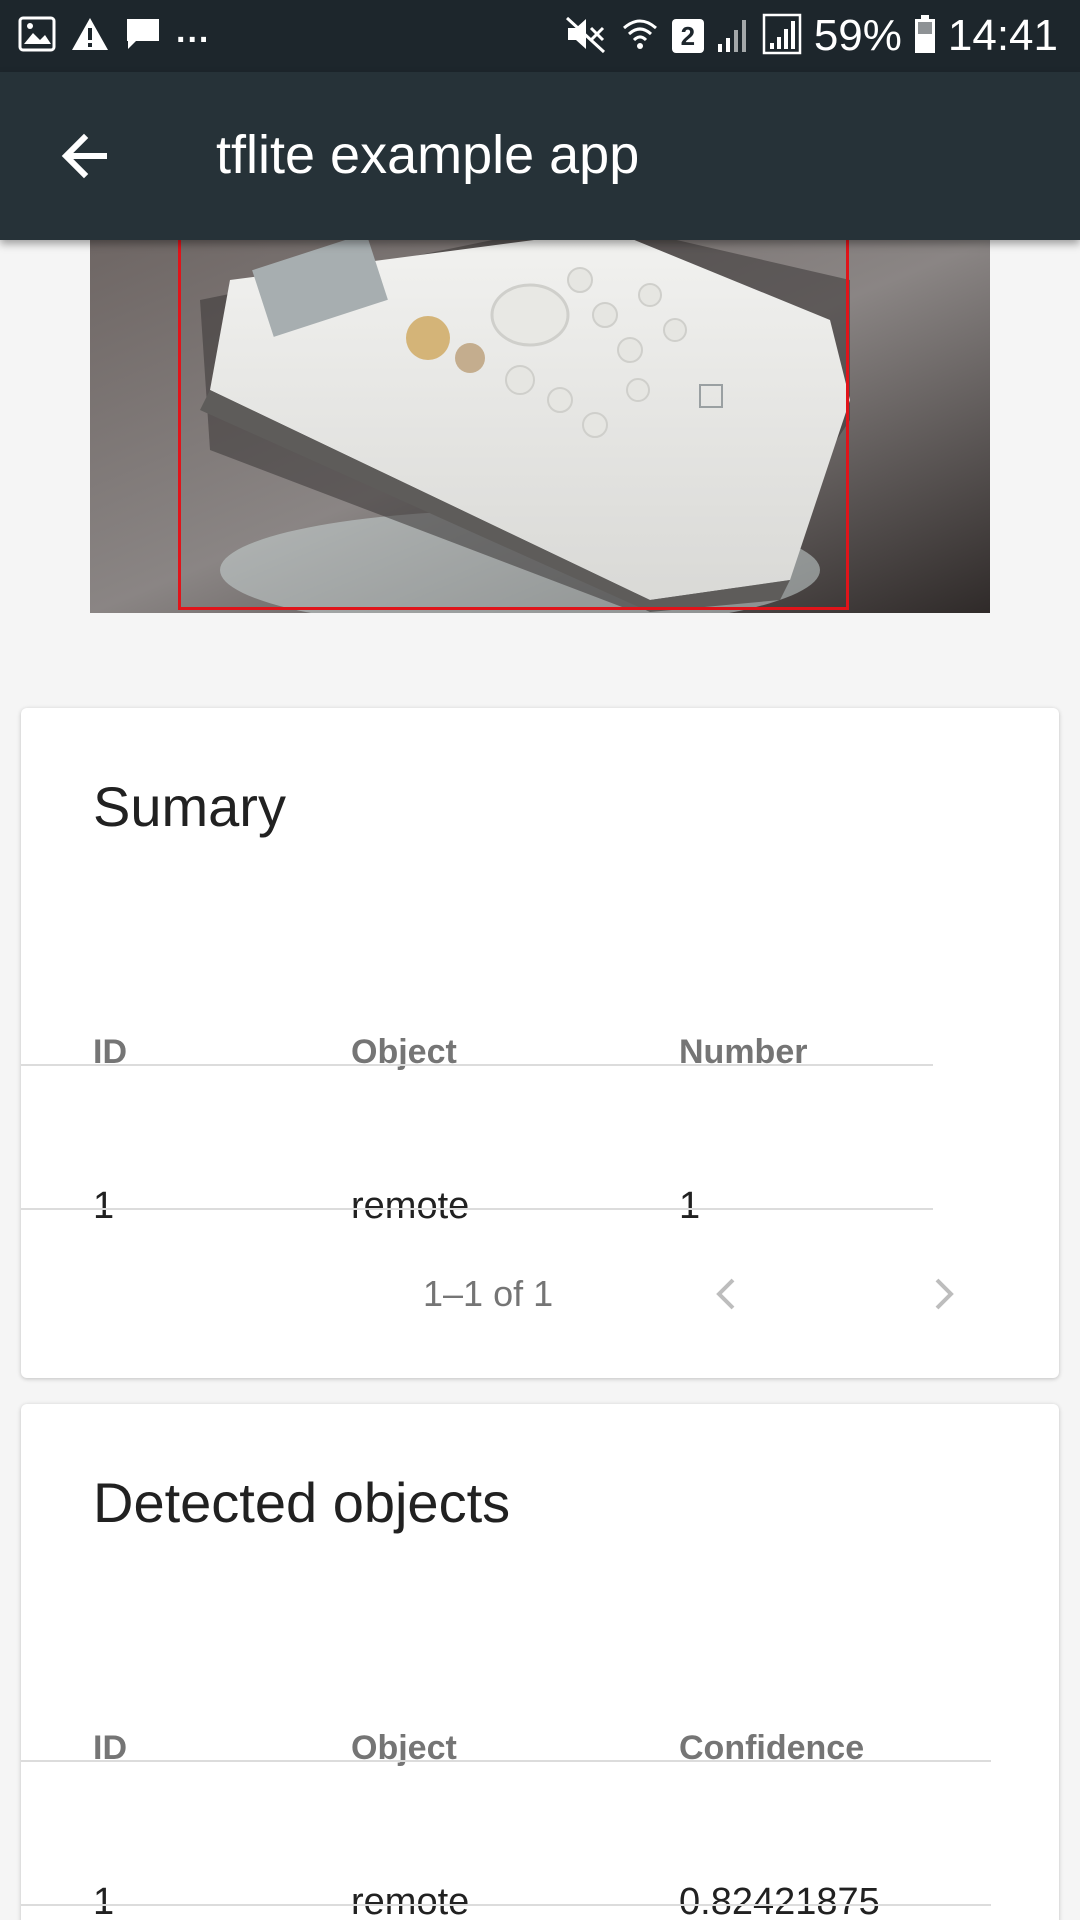 This screenshot has width=1080, height=1920. Describe the element at coordinates (771, 1748) in the screenshot. I see `column-header-confidence: Confidence` at that location.